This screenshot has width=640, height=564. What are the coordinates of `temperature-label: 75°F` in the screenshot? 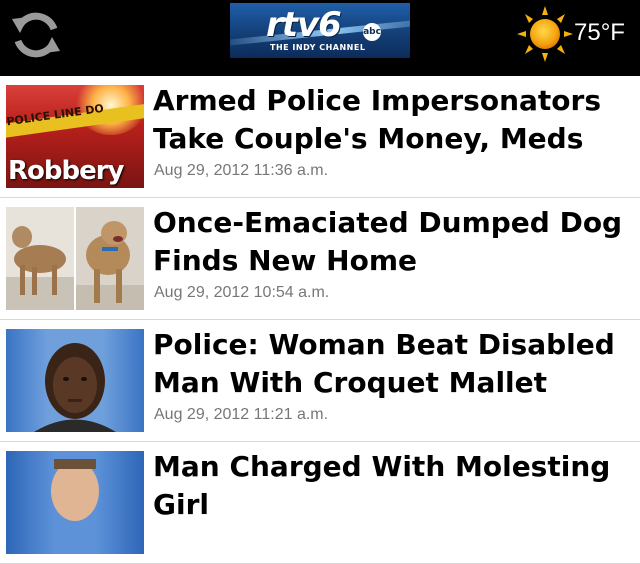 It's located at (599, 32).